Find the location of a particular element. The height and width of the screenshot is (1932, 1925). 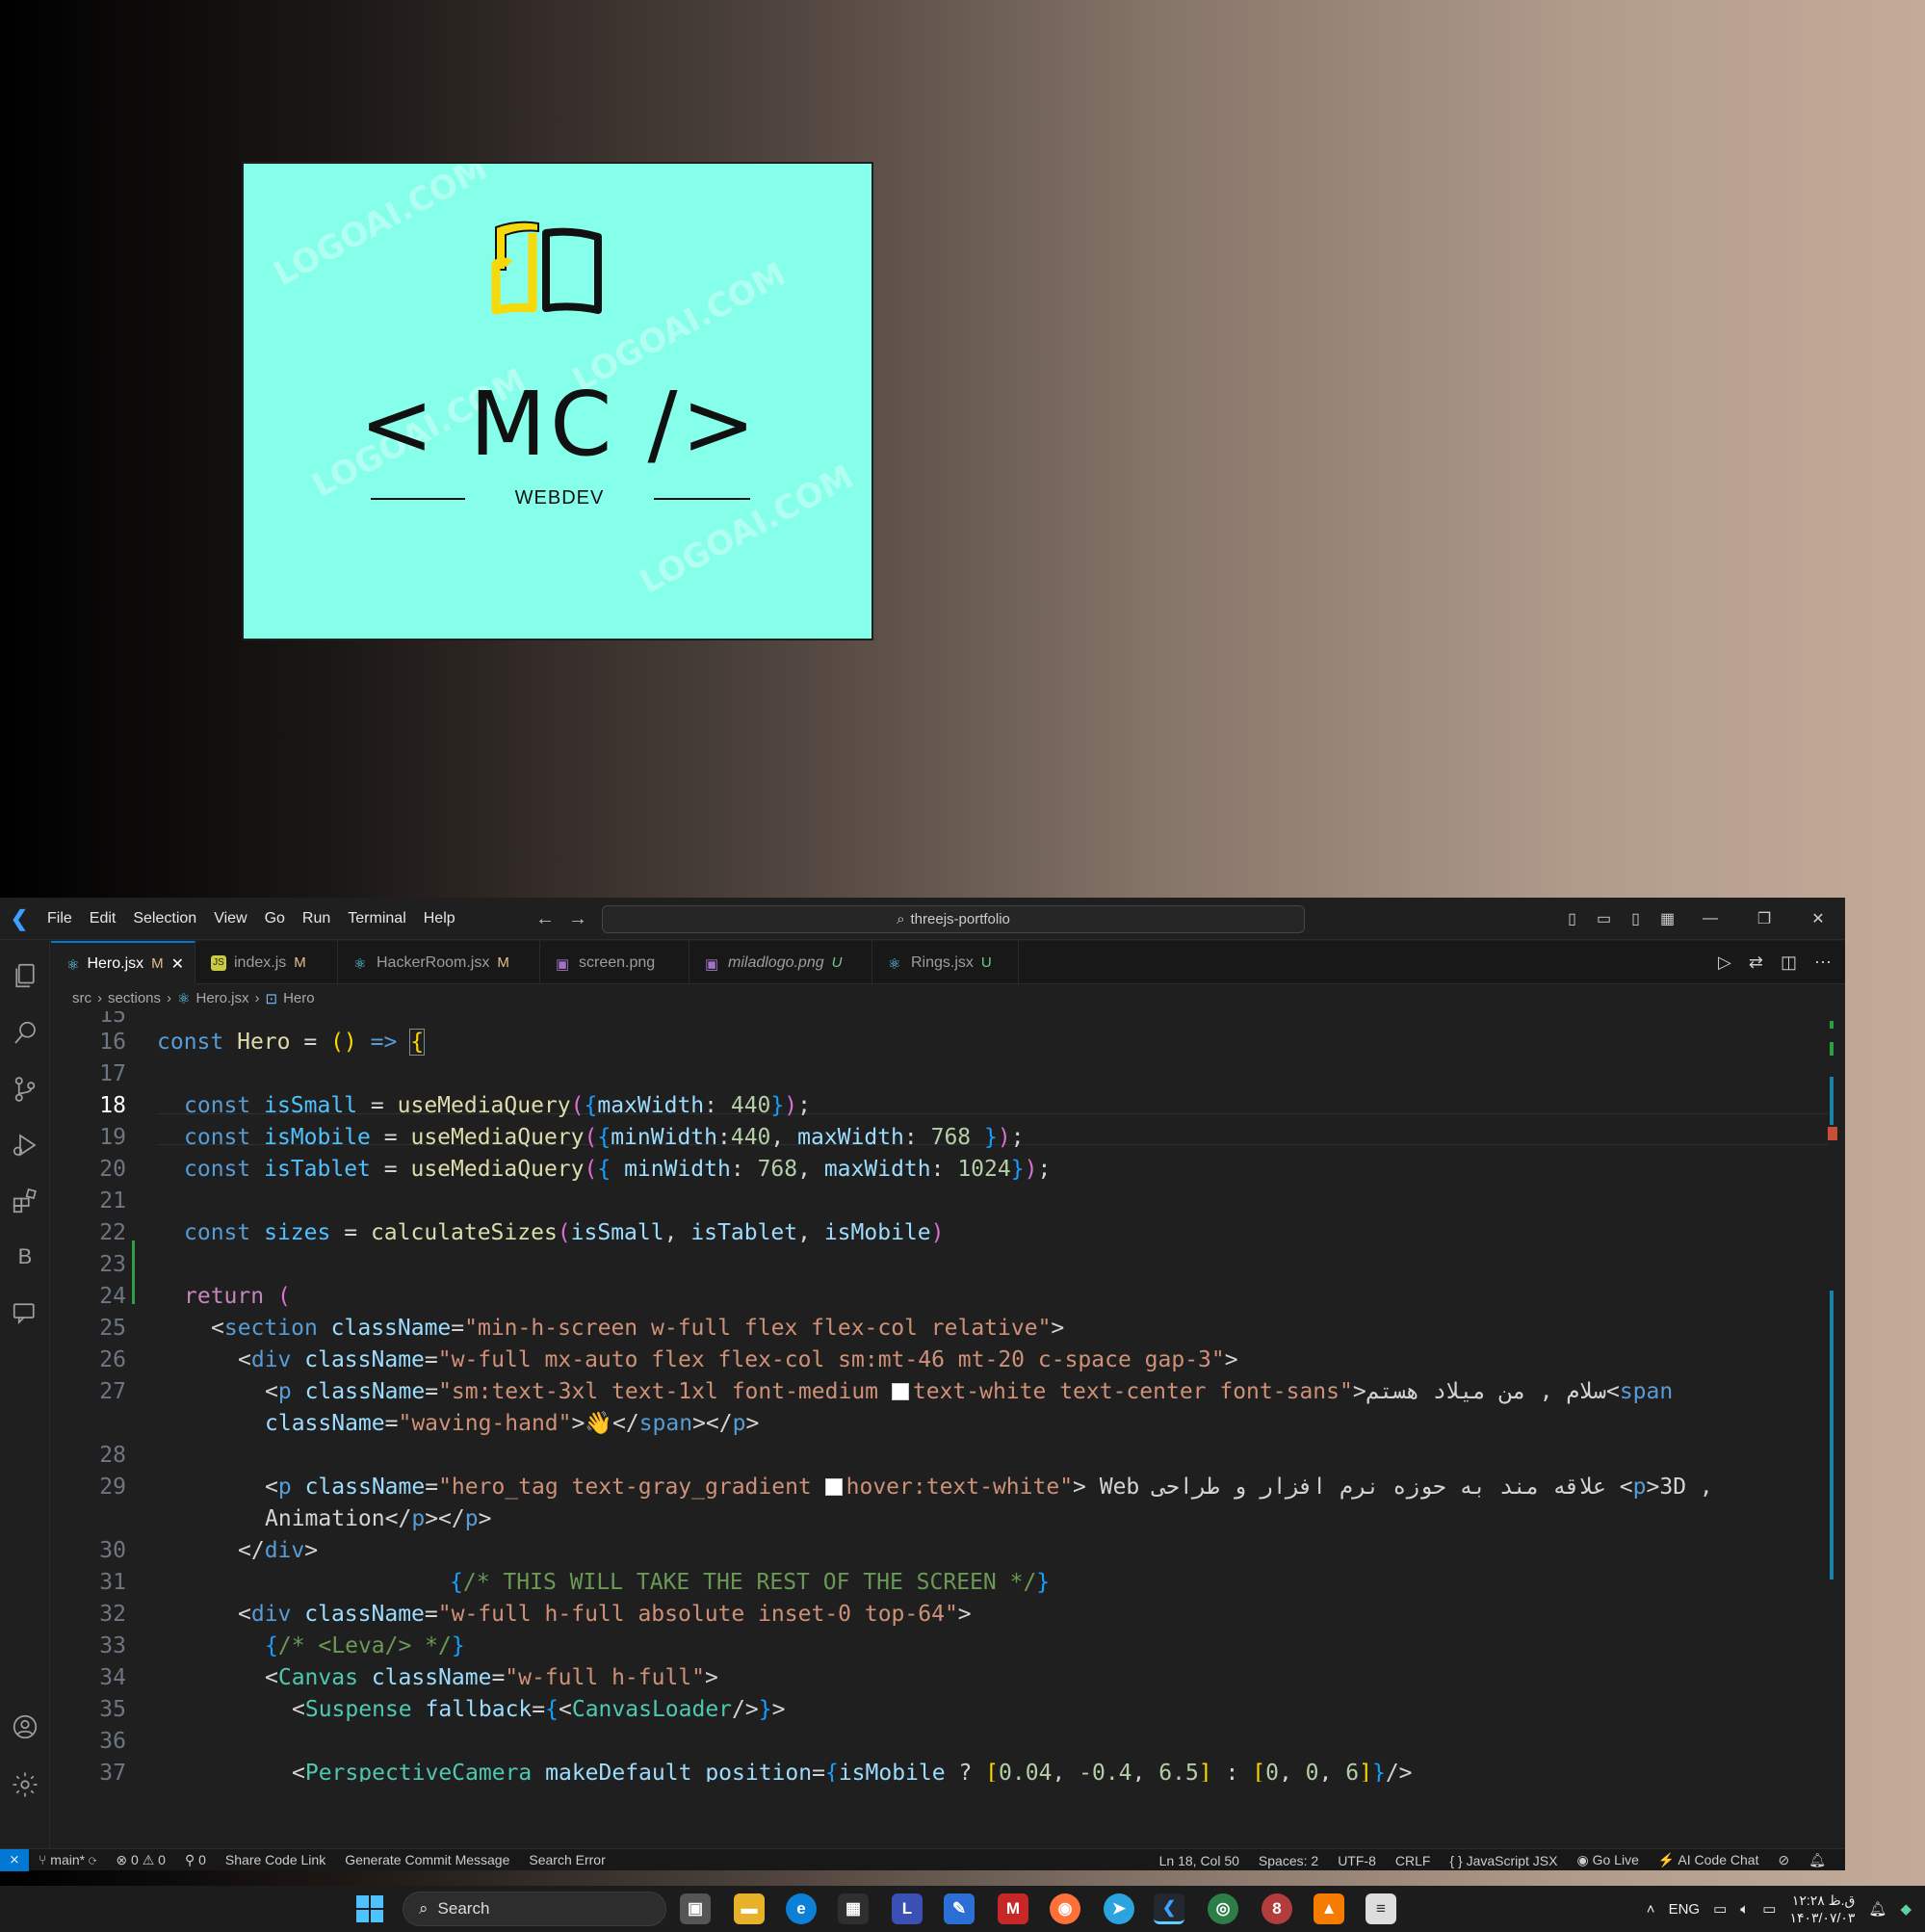

breadcrumb-item: sections is located at coordinates (134, 998).